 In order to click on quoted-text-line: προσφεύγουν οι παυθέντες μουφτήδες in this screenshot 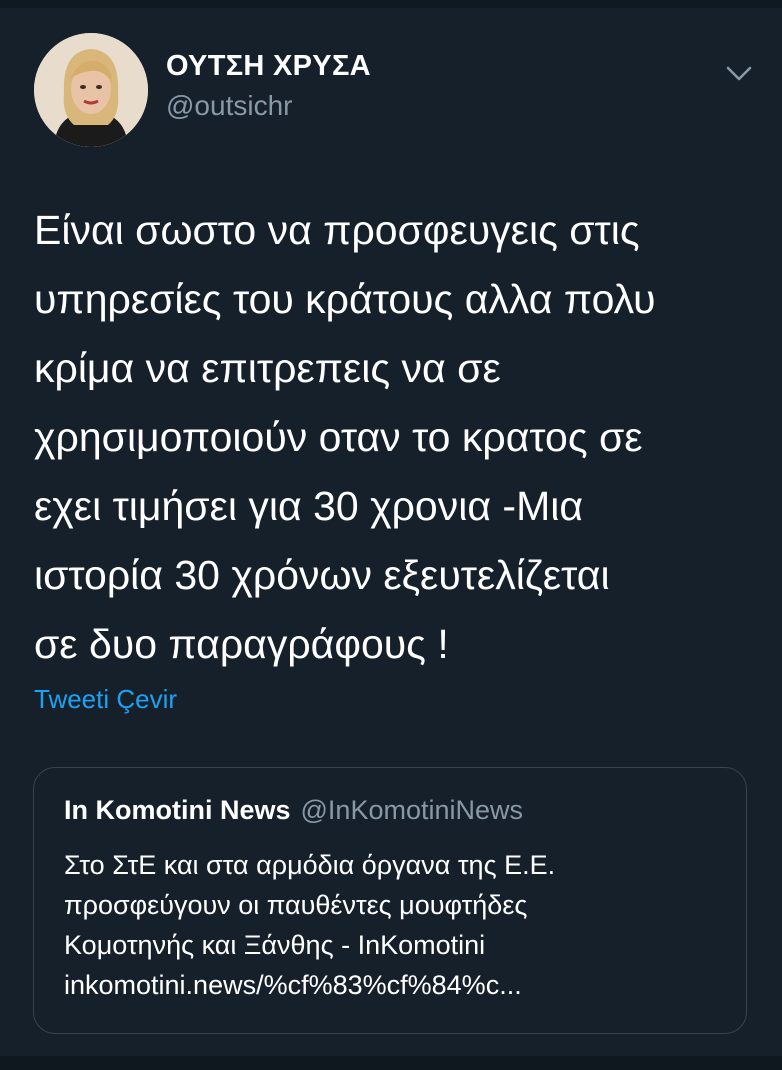, I will do `click(296, 905)`.